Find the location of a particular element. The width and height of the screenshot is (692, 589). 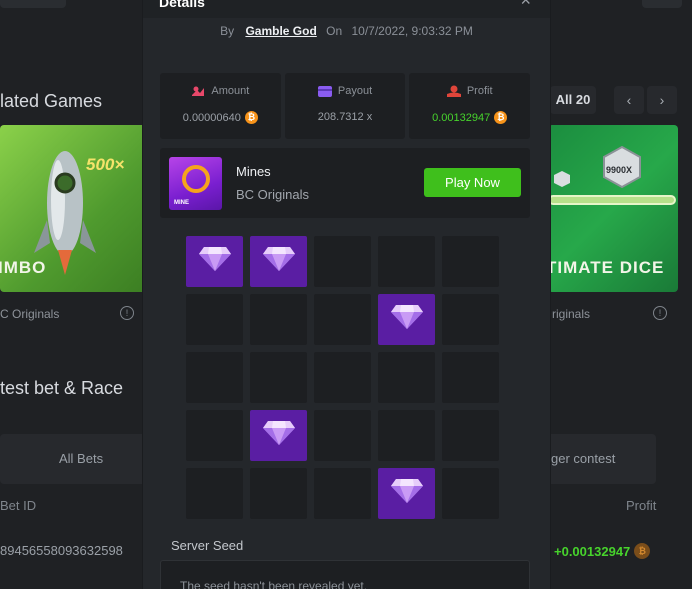

modal-title: Details is located at coordinates (182, 5).